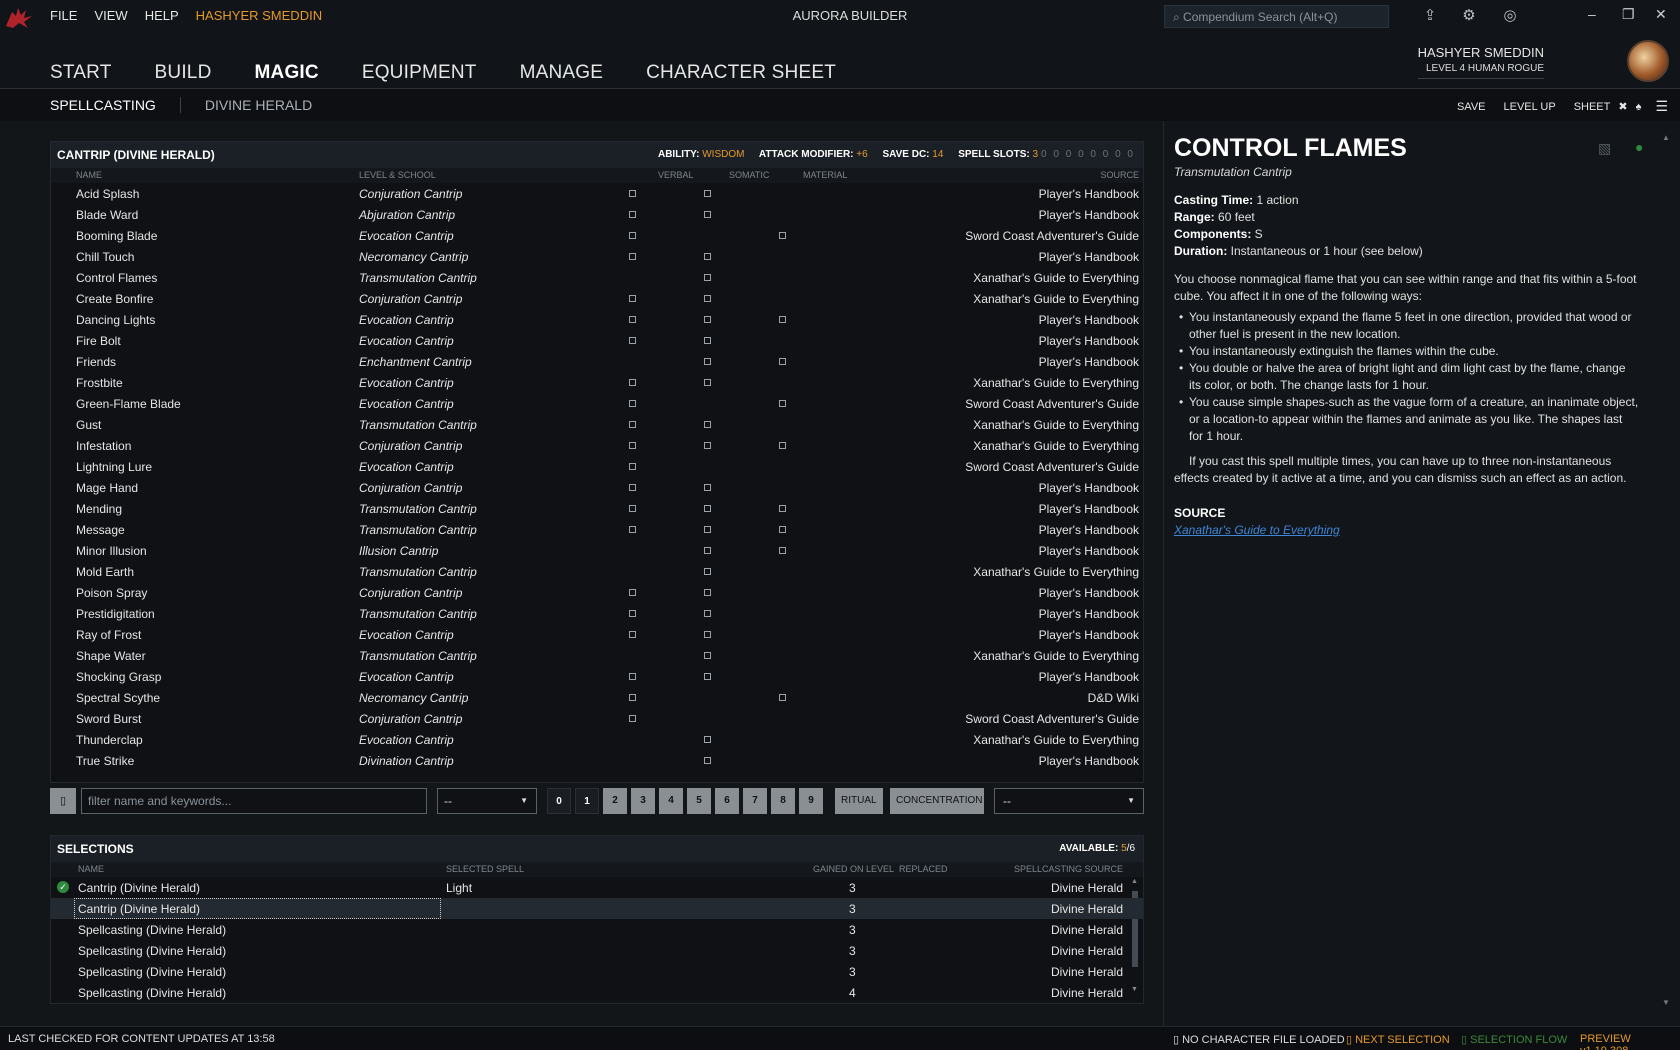 The height and width of the screenshot is (1050, 1680). I want to click on tab-equipment: EQUIPMENT, so click(419, 73).